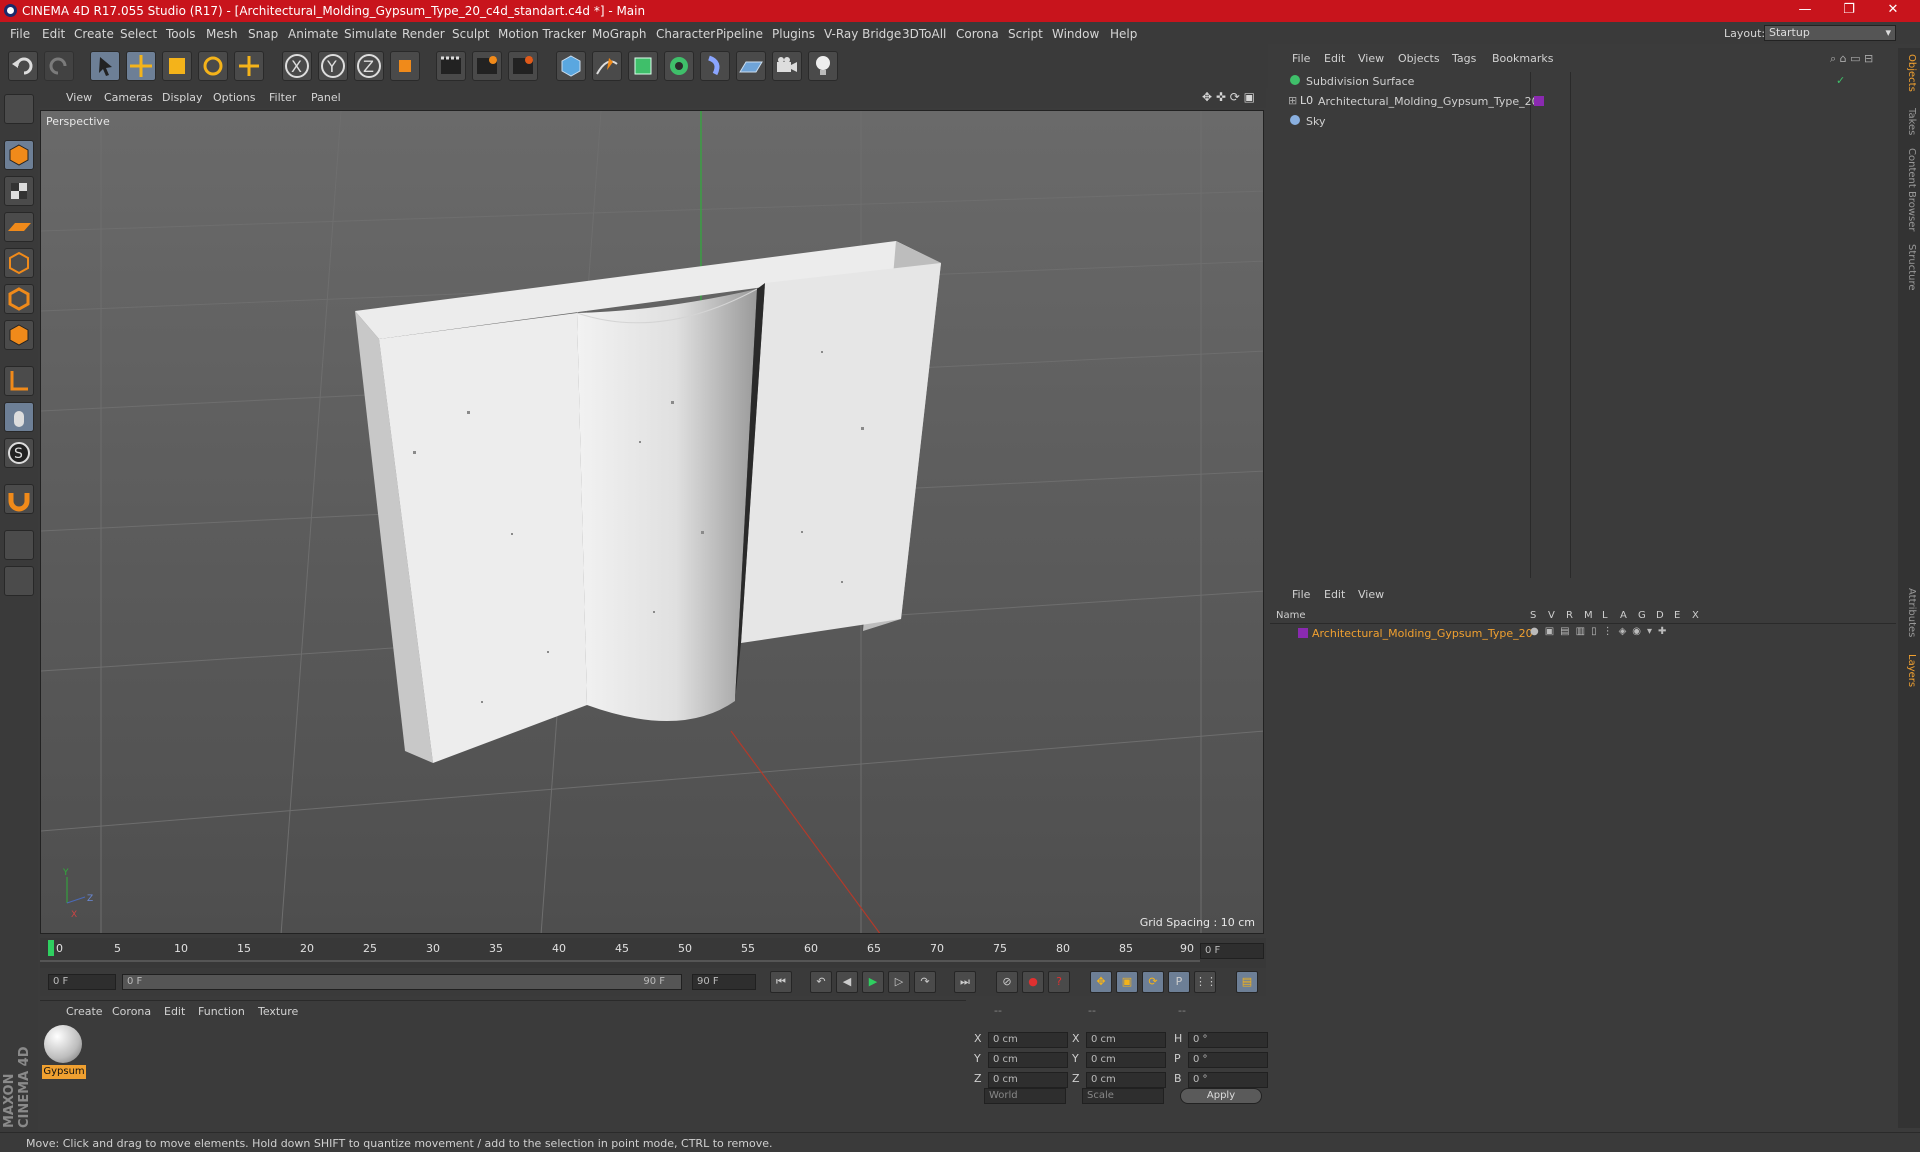 The image size is (1920, 1152). I want to click on material-swatch-gypsum: Gypsum, so click(64, 1053).